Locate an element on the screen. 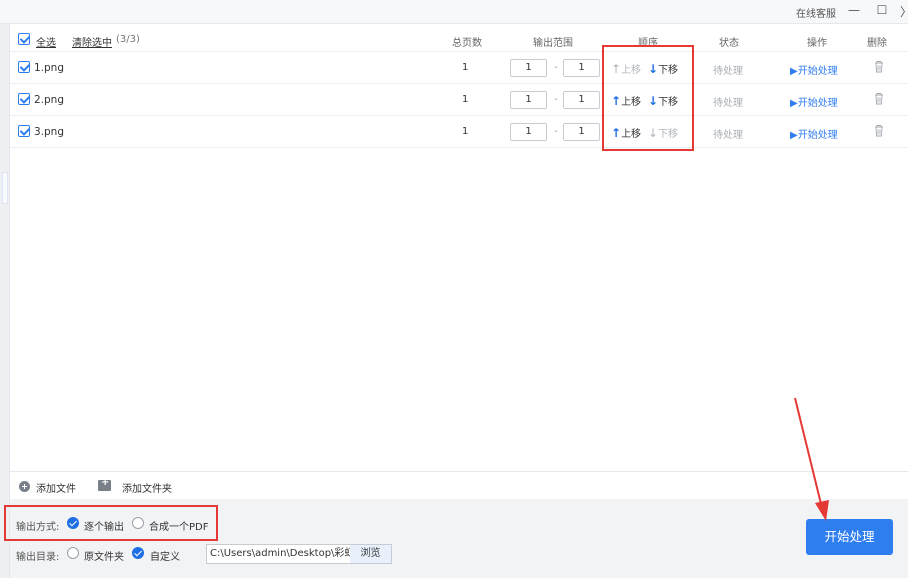  rail-marker is located at coordinates (5, 188).